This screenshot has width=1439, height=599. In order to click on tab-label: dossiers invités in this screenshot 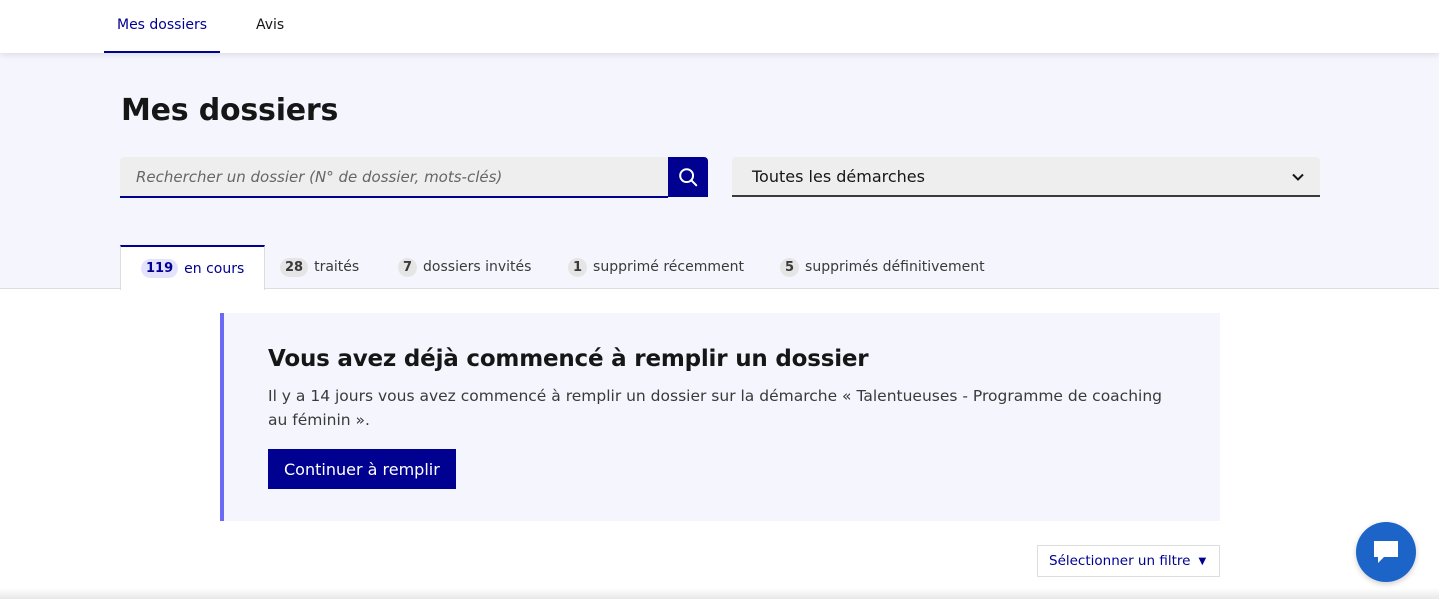, I will do `click(477, 267)`.